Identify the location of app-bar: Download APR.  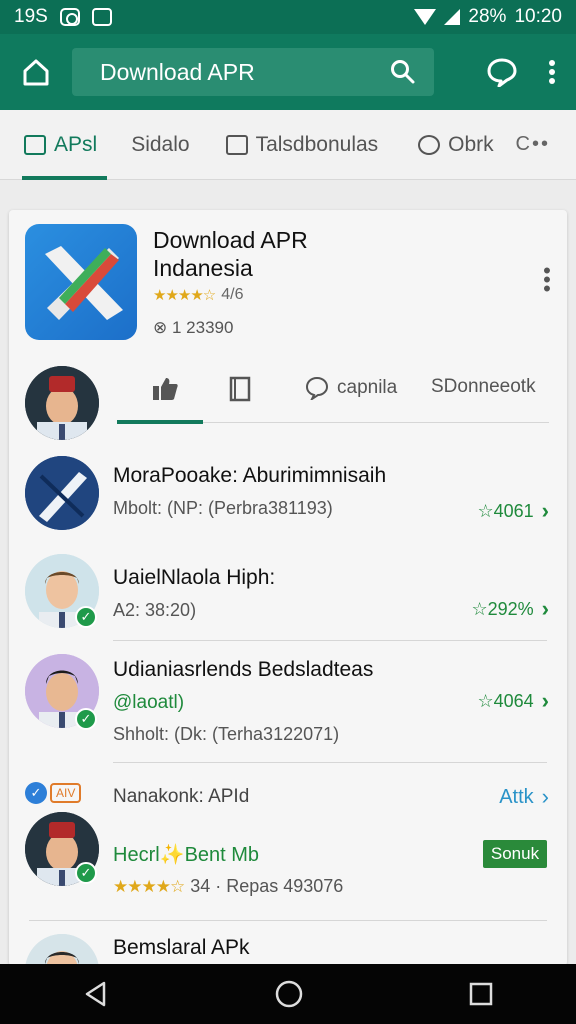
(288, 72).